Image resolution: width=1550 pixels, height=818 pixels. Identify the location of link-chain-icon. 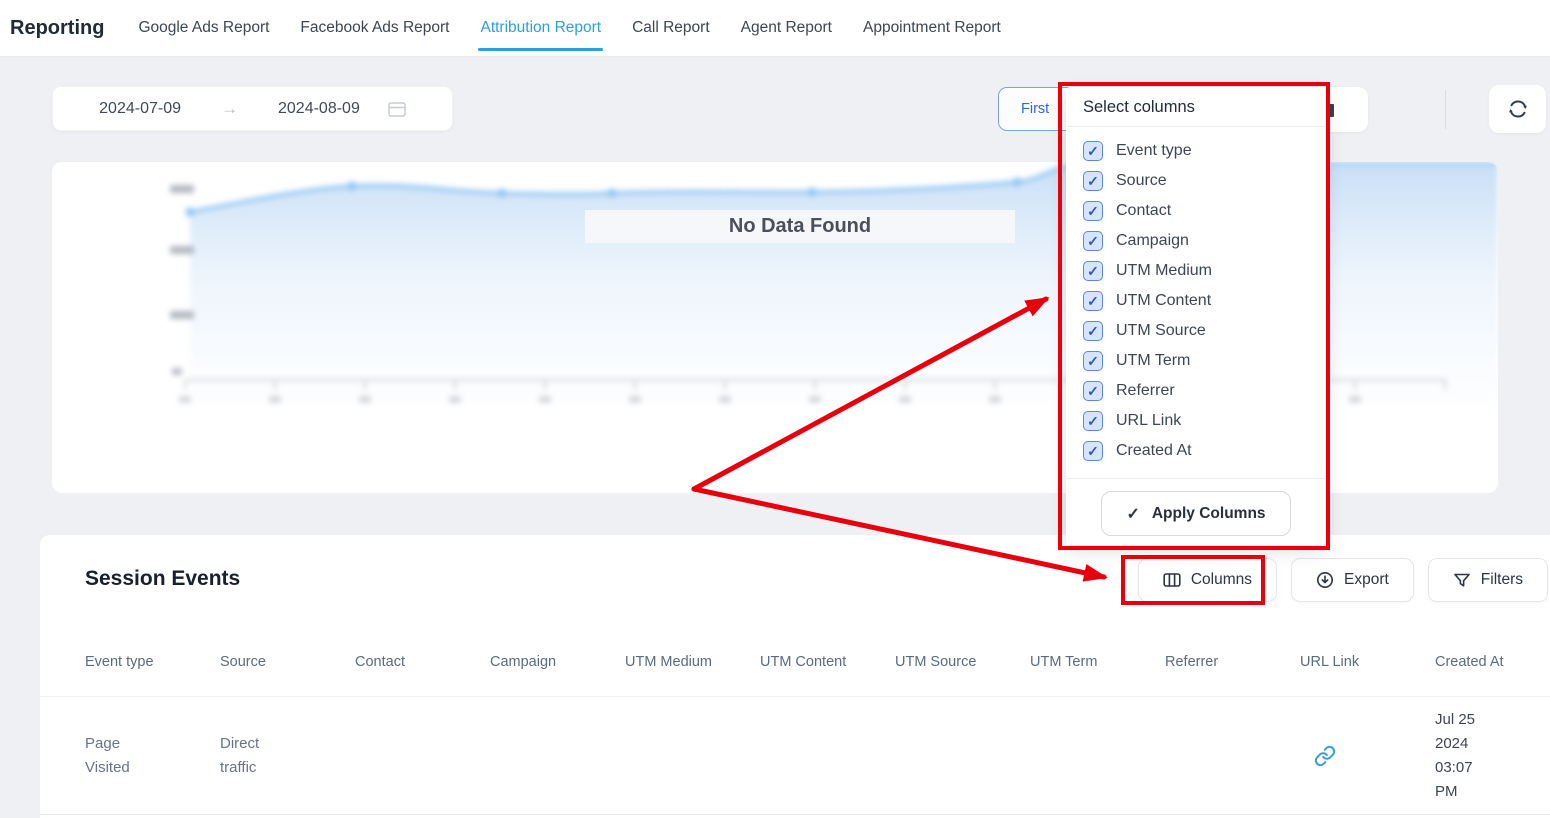
(1325, 755).